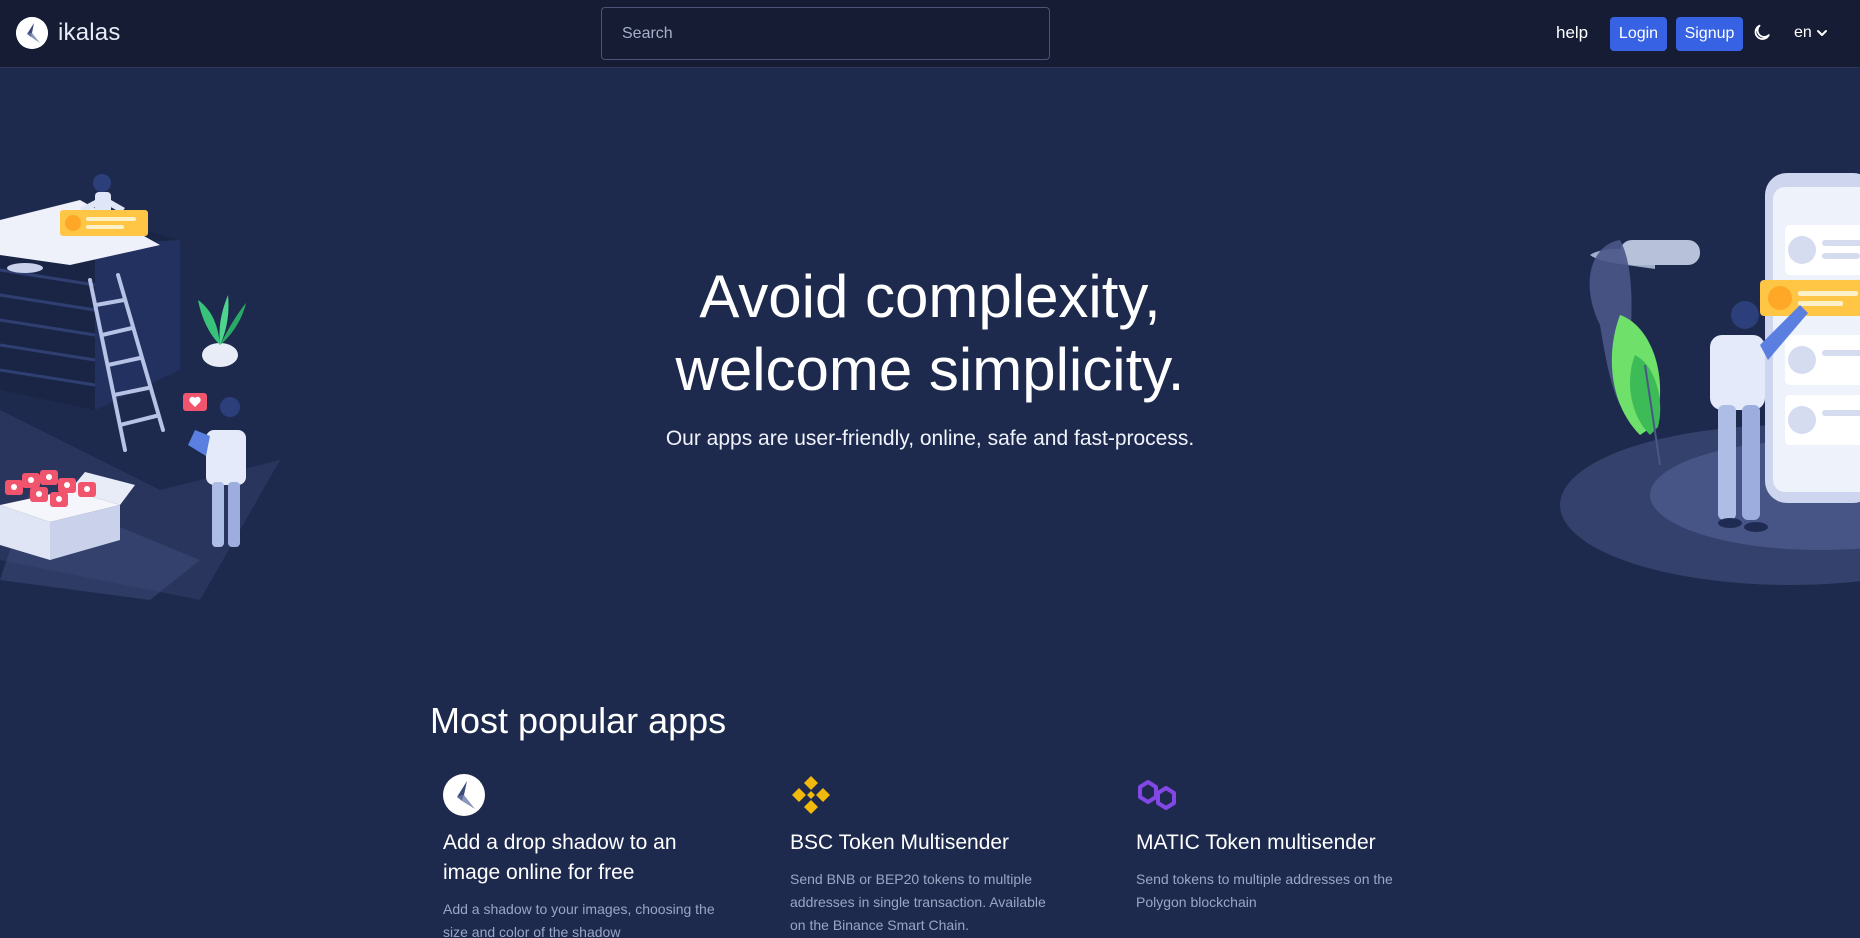  I want to click on binance-icon, so click(811, 795).